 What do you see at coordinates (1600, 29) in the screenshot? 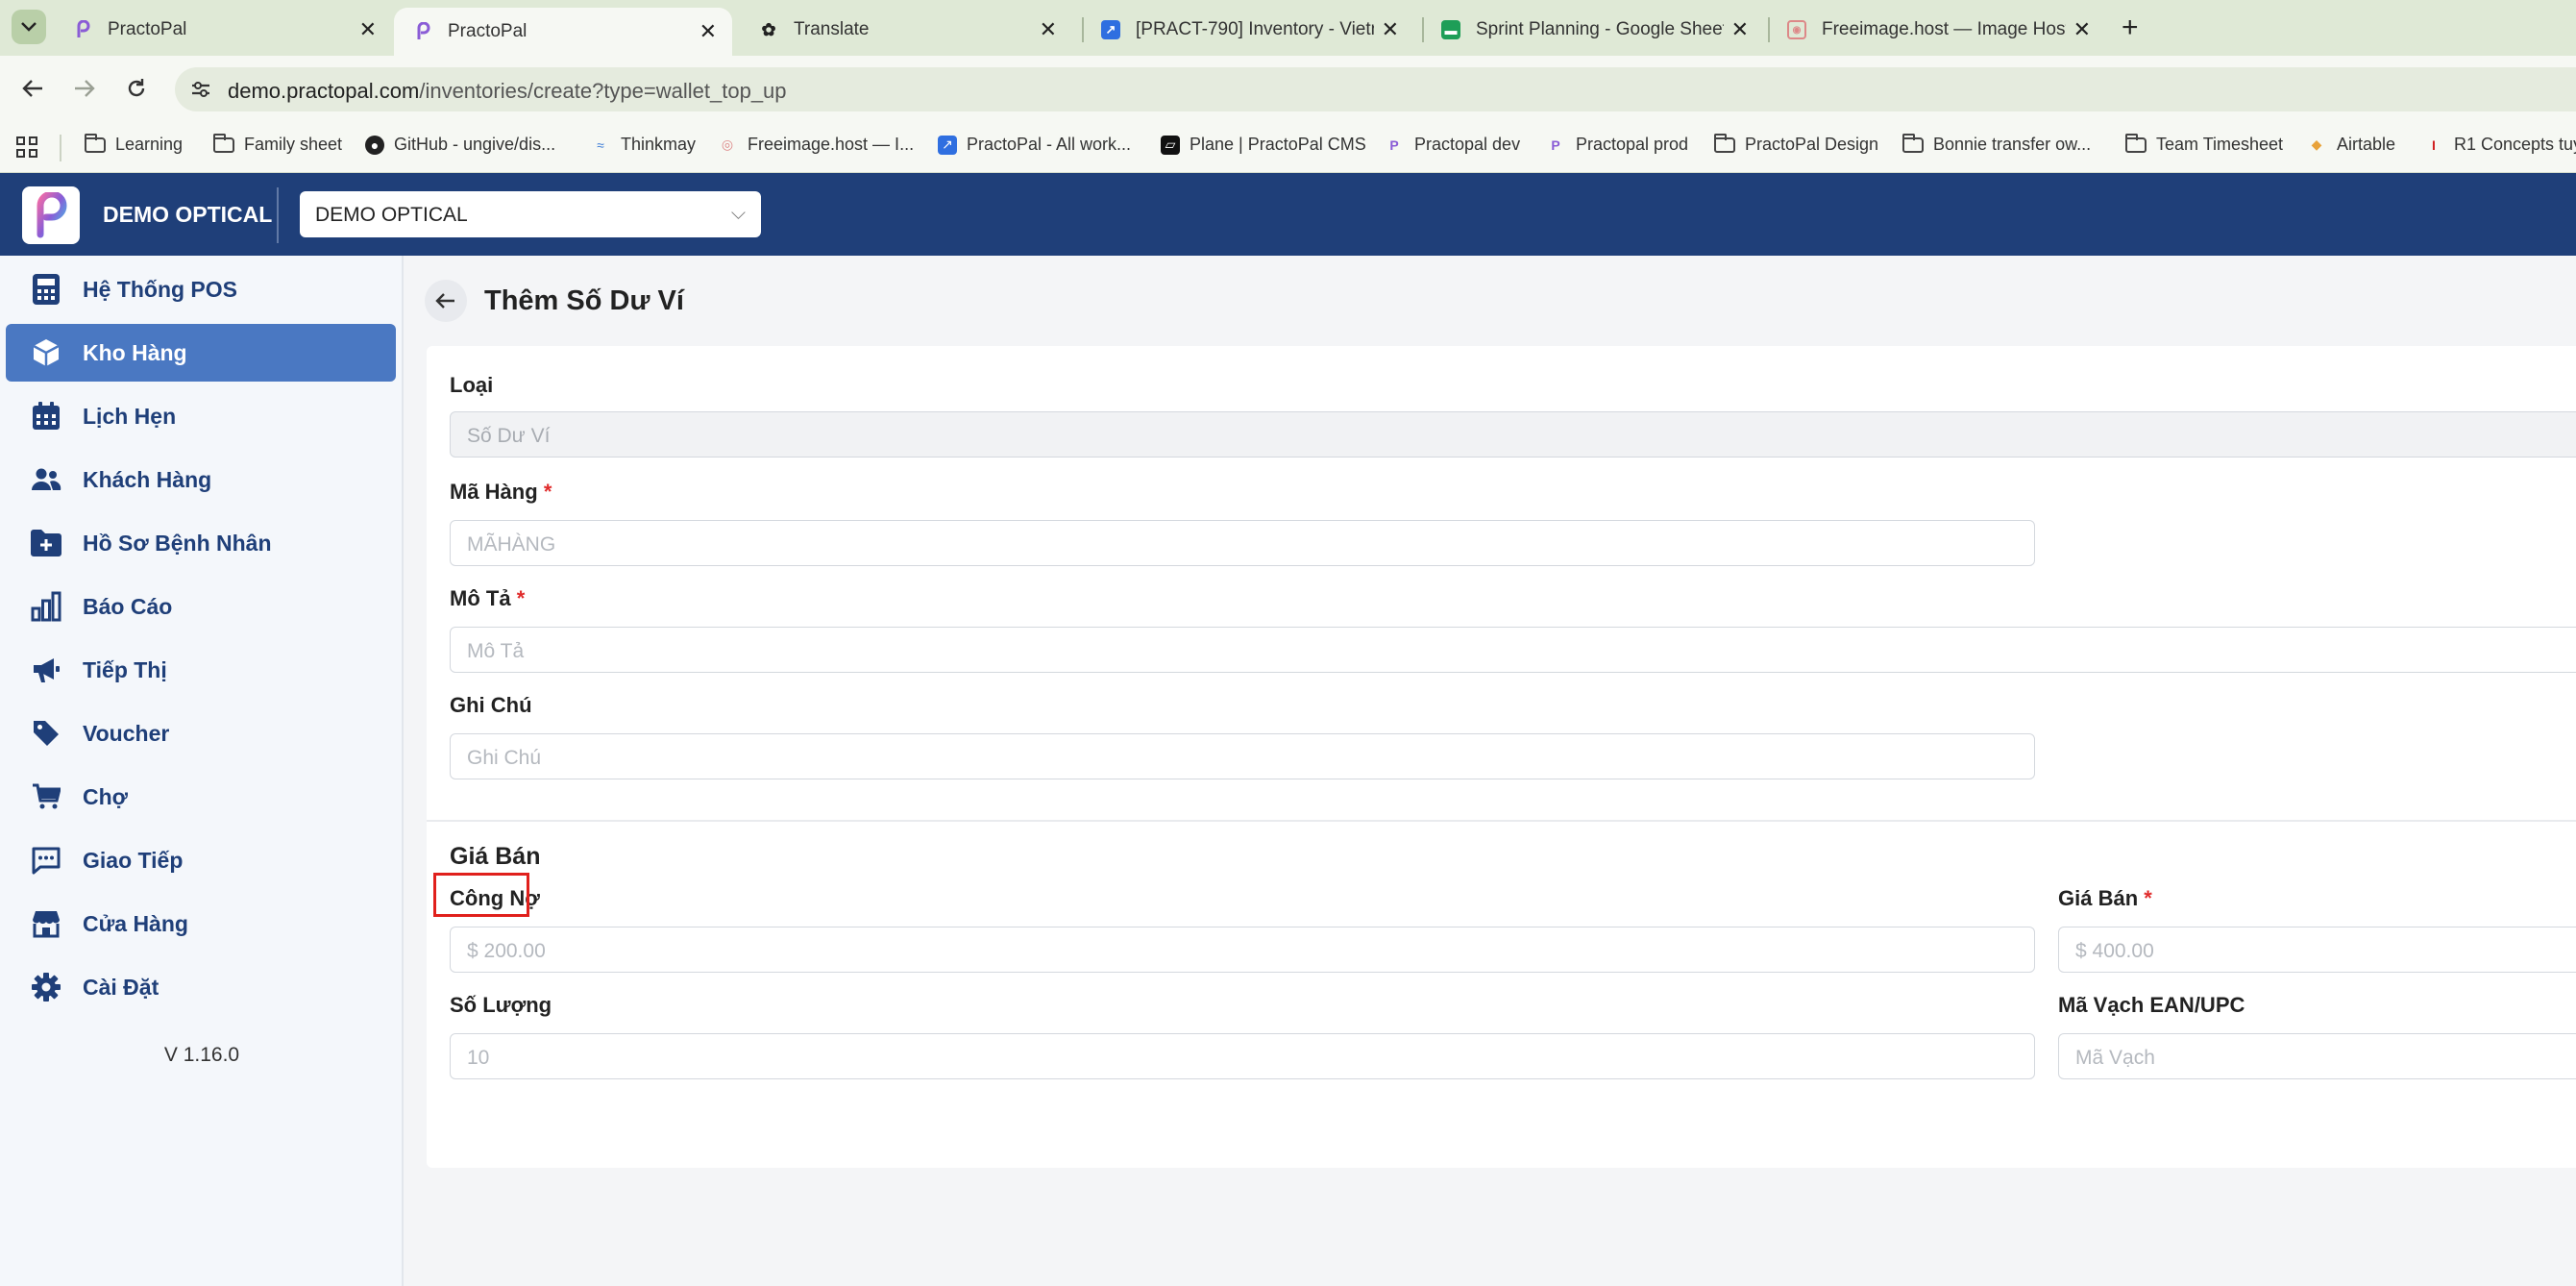
I see `tab-title: Sprint Planning - Google Sheets` at bounding box center [1600, 29].